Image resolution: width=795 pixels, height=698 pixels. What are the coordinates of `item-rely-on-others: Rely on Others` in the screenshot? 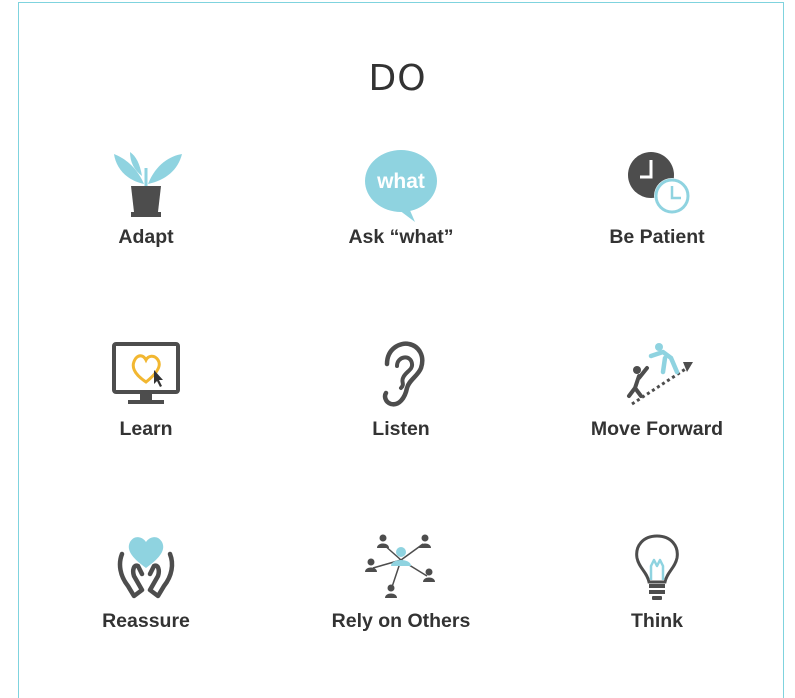 It's located at (401, 581).